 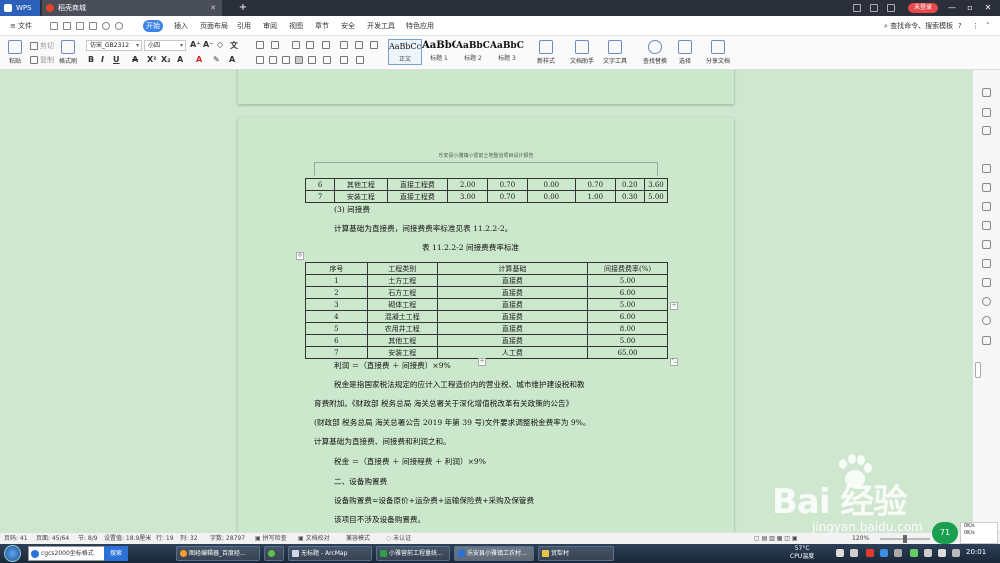 What do you see at coordinates (576, 553) in the screenshot?
I see `task-folder: 贸犁村` at bounding box center [576, 553].